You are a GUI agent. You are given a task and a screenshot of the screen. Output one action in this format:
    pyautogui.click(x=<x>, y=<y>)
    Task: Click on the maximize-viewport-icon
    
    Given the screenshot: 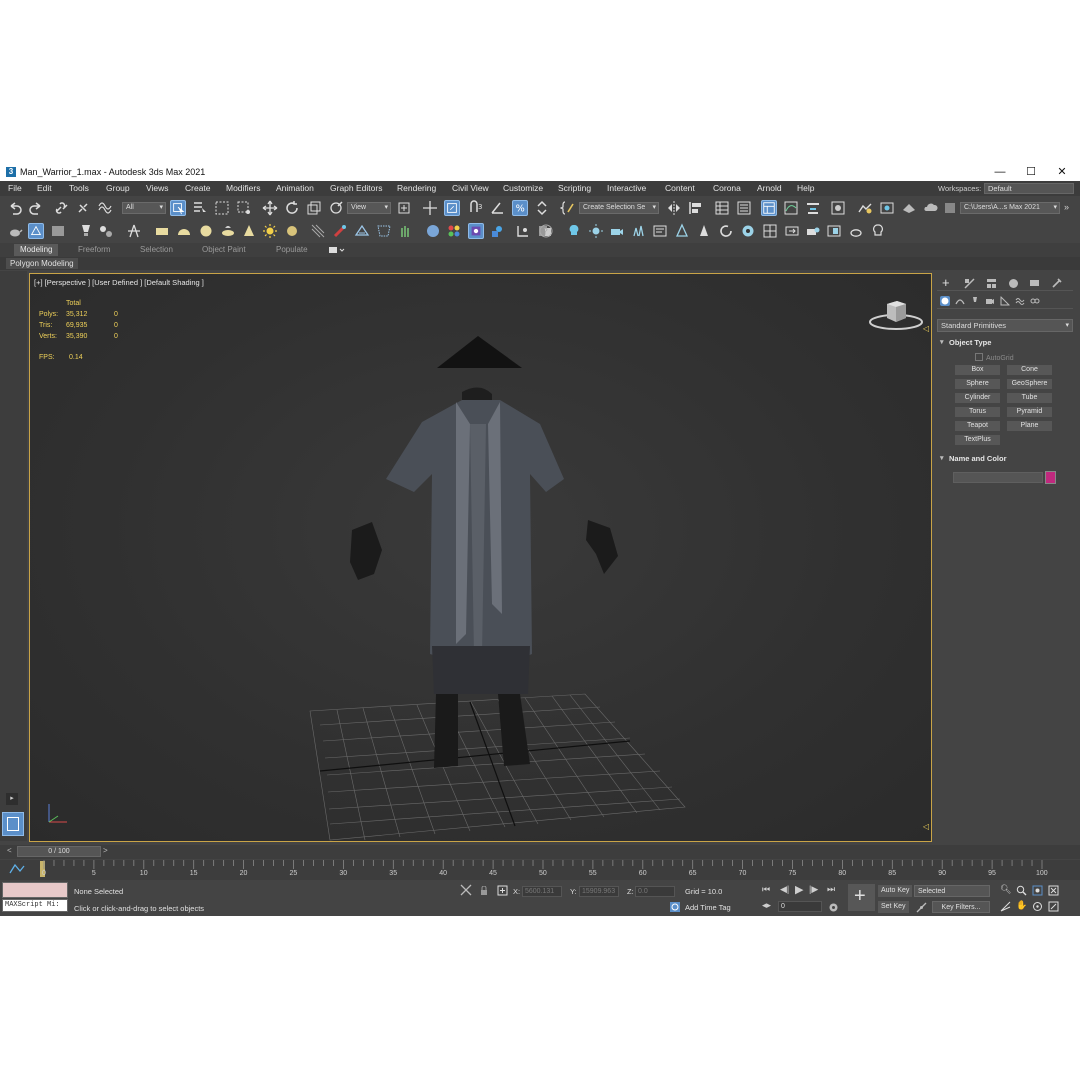 What is the action you would take?
    pyautogui.click(x=1053, y=906)
    